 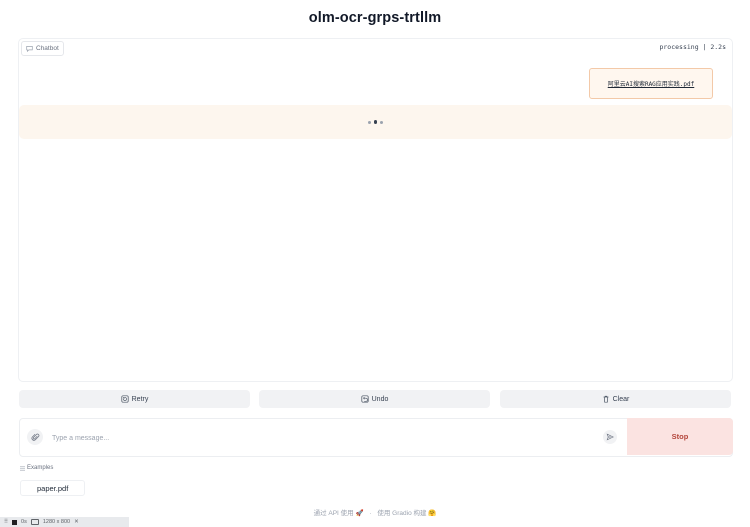 I want to click on examples-label-text: Examples, so click(x=40, y=468).